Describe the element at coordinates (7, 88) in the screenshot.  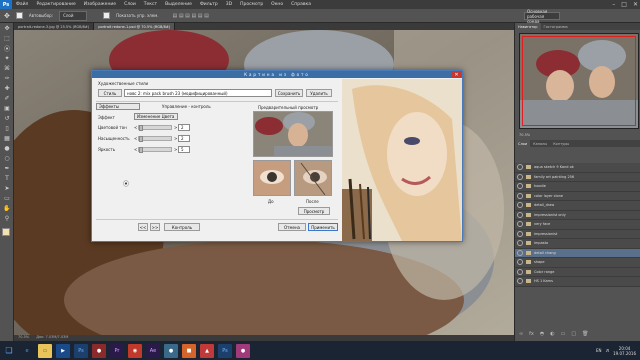
I see `healing-icon: ✚` at that location.